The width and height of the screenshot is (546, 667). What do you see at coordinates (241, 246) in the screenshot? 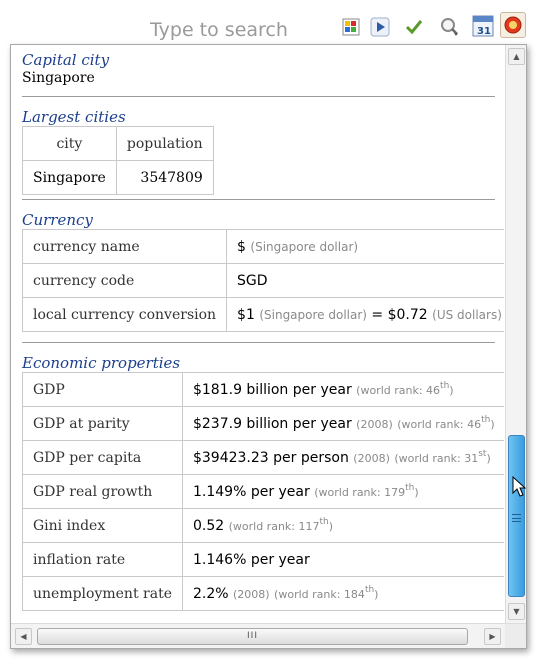
I see `currency-symbol: $` at bounding box center [241, 246].